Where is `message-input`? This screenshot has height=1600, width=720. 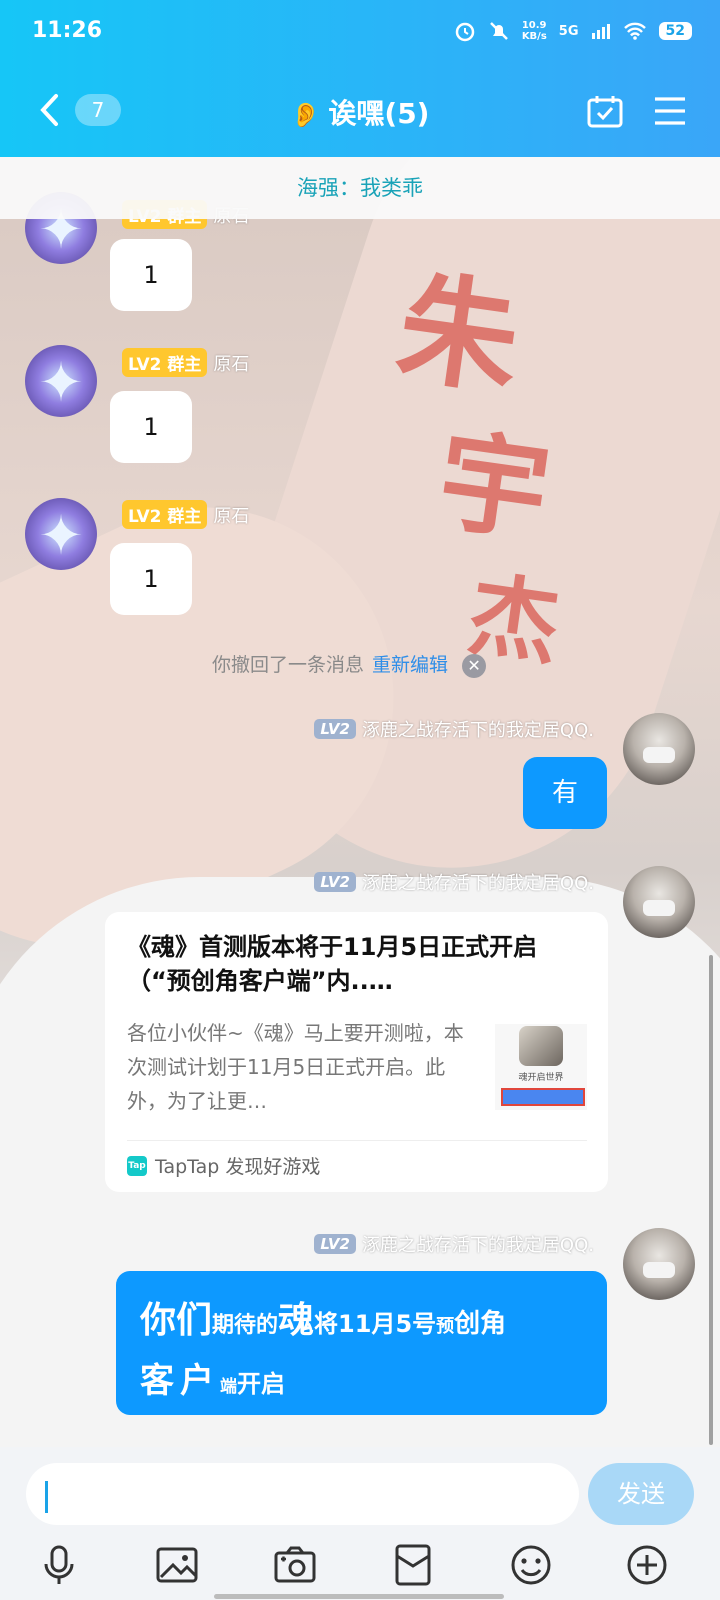
message-input is located at coordinates (302, 1494).